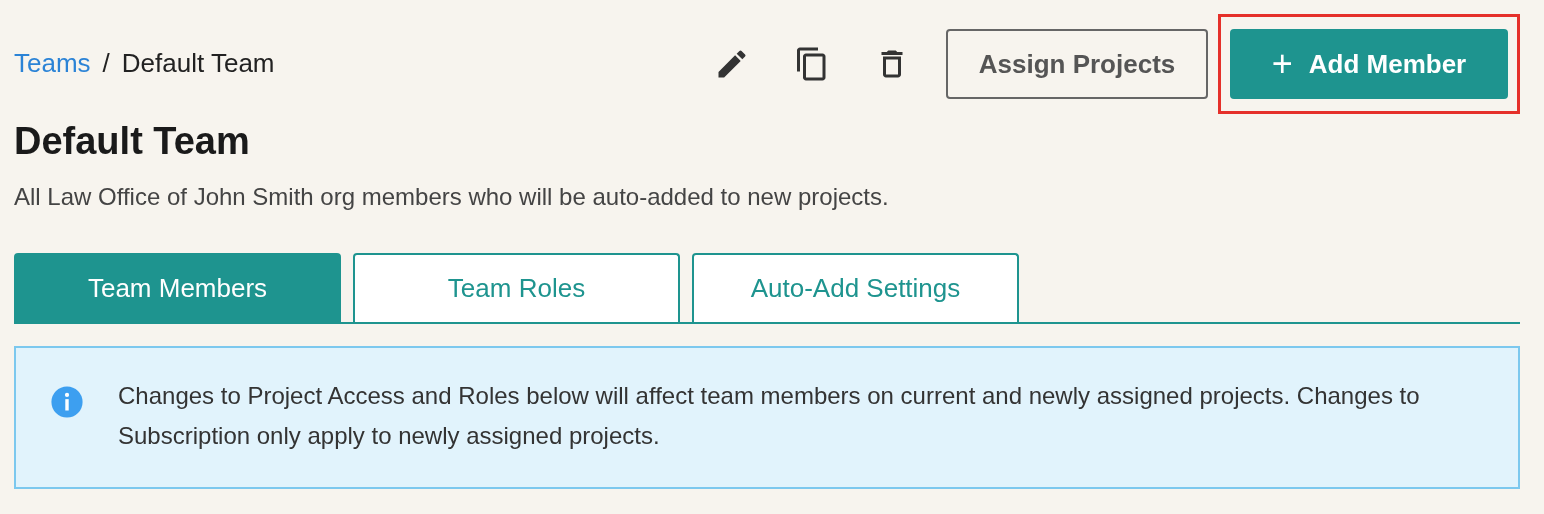 The width and height of the screenshot is (1544, 514). I want to click on assign-projects-button: Assign Projects, so click(1077, 64).